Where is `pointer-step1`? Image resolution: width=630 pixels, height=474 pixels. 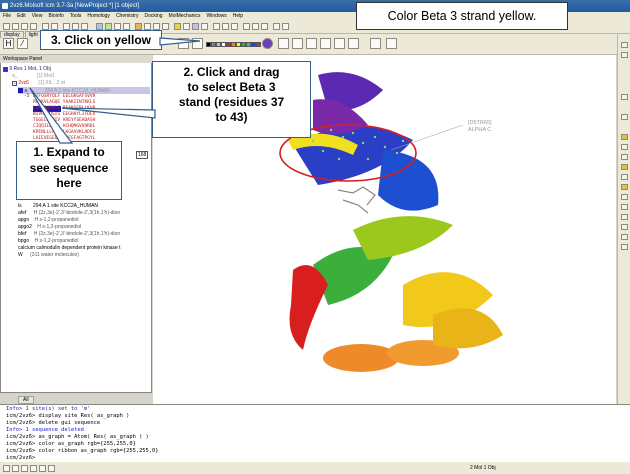 pointer-step1 is located at coordinates (51, 115).